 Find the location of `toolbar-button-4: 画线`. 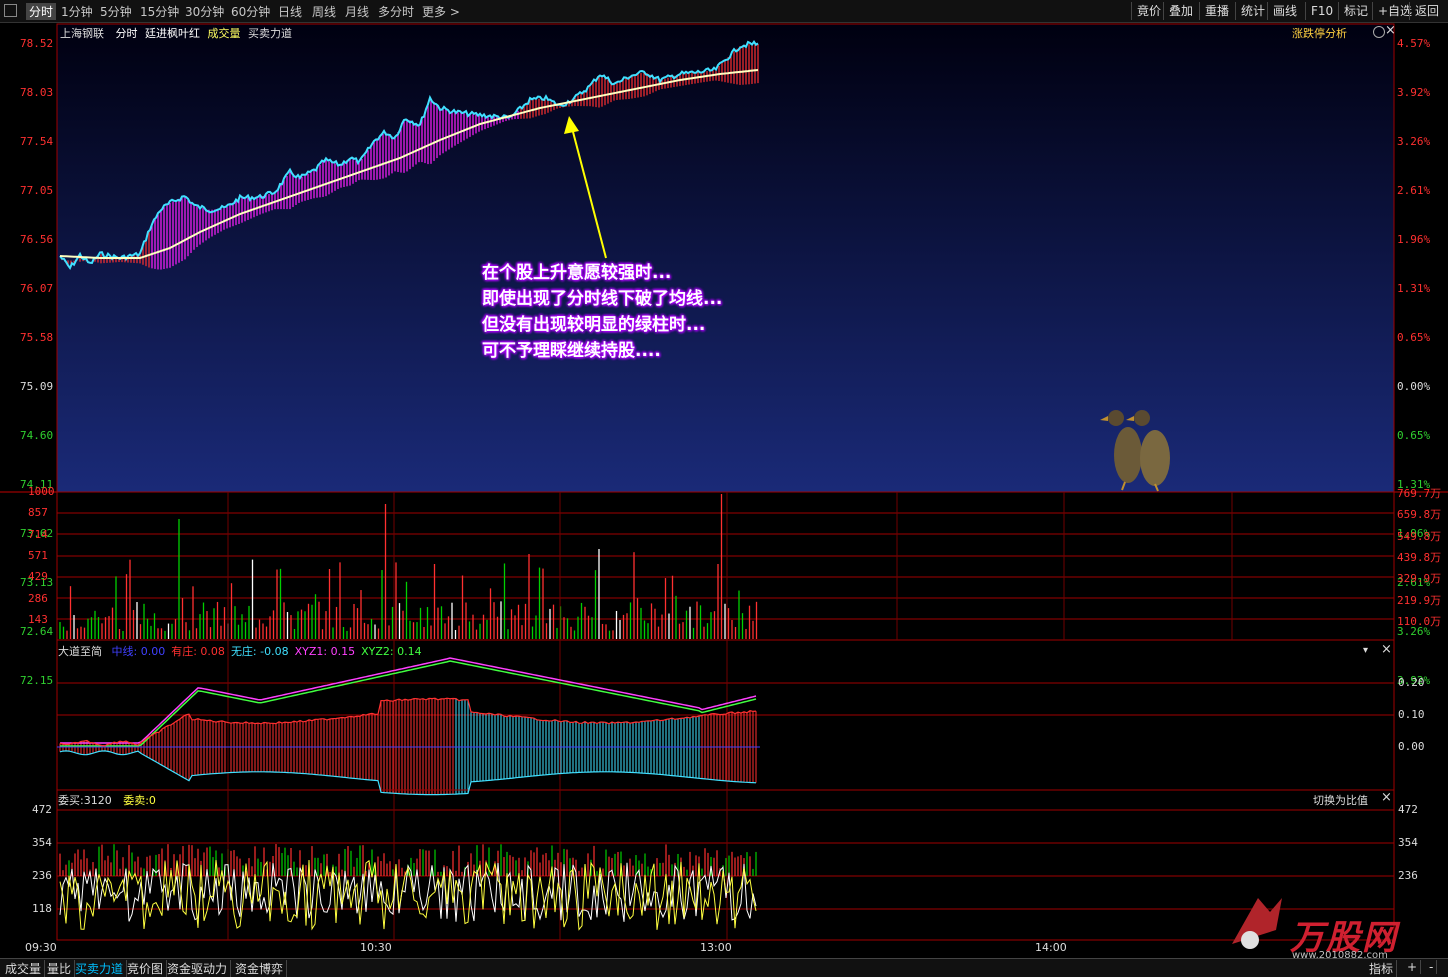

toolbar-button-4: 画线 is located at coordinates (1284, 11).